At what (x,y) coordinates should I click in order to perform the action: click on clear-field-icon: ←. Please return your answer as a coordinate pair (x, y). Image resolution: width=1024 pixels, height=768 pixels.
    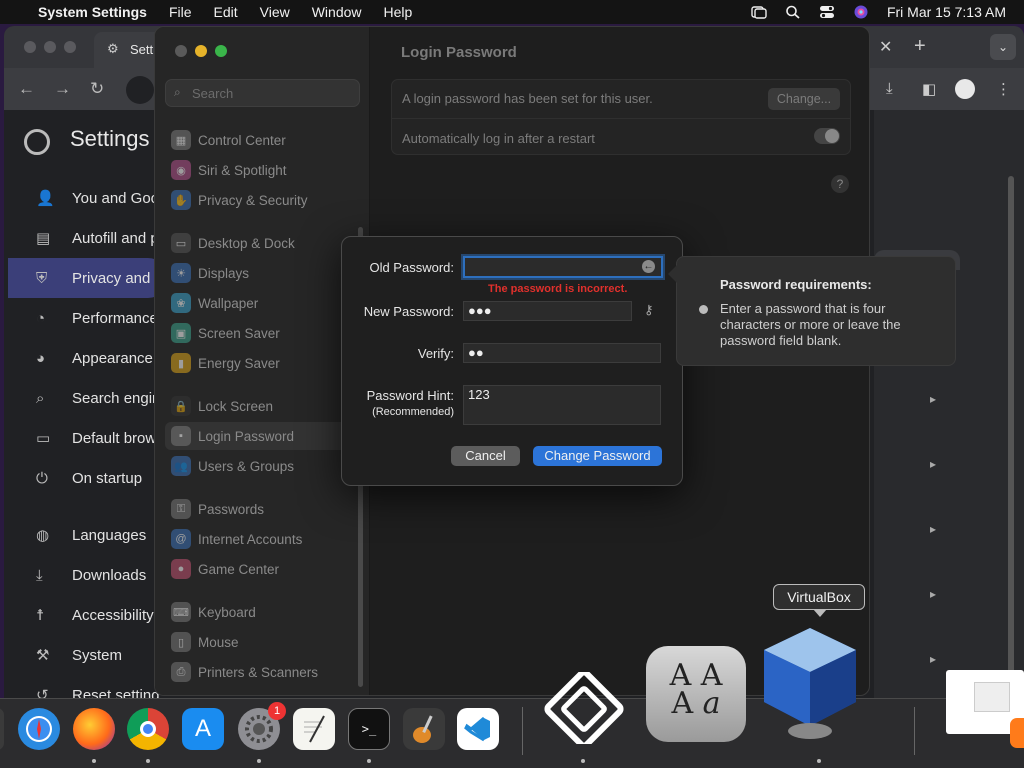
    Looking at the image, I should click on (648, 266).